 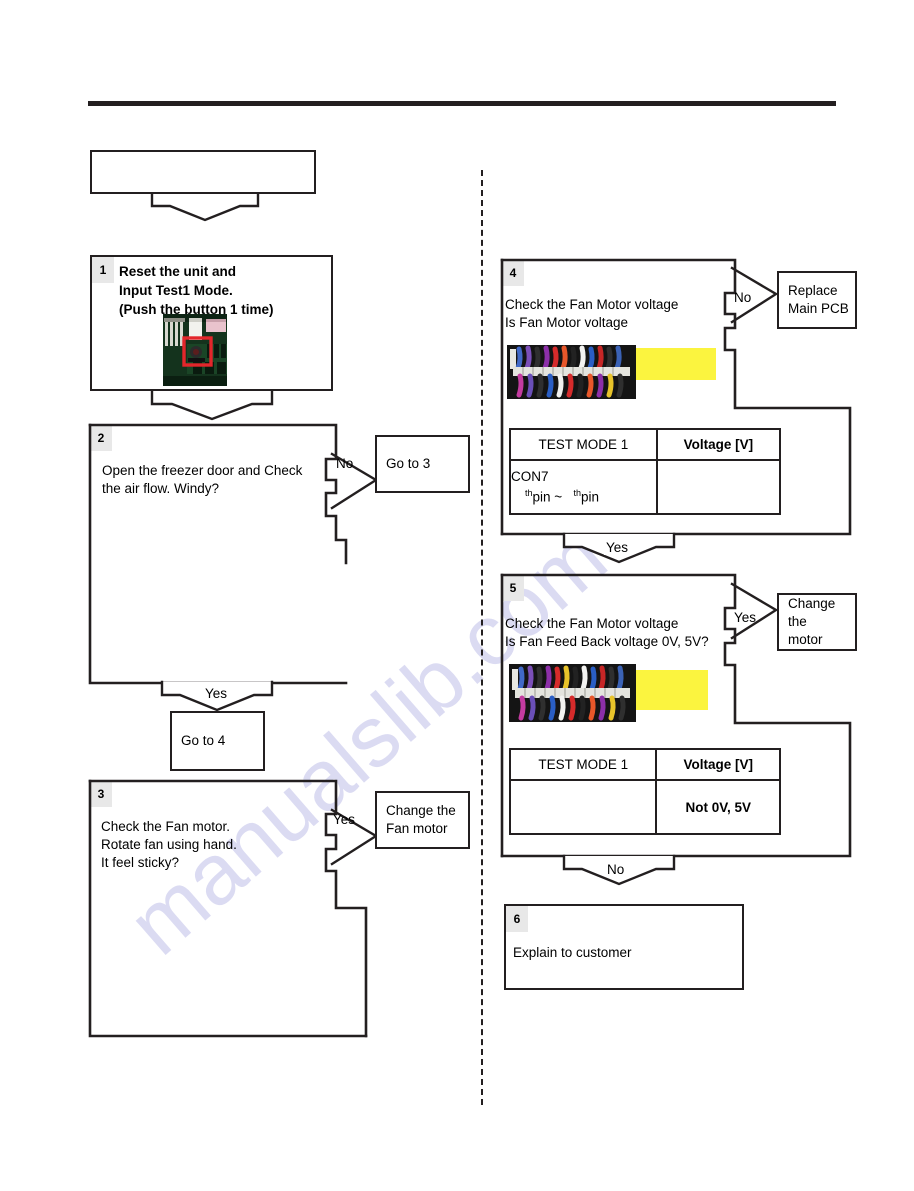 What do you see at coordinates (345, 463) in the screenshot?
I see `step-2-no-label: No` at bounding box center [345, 463].